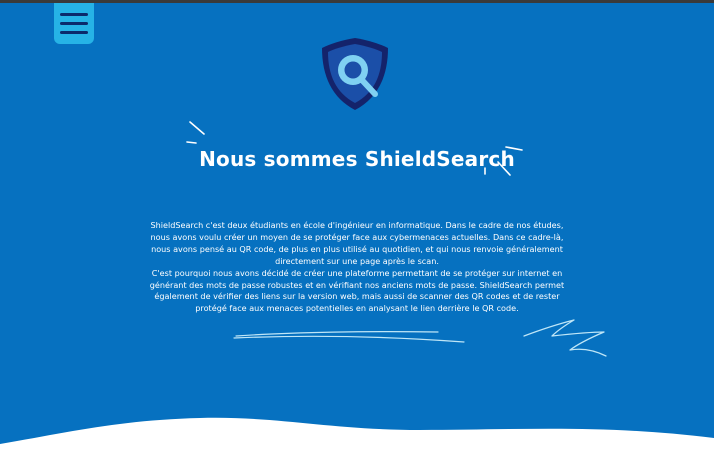 Image resolution: width=714 pixels, height=470 pixels. What do you see at coordinates (74, 23) in the screenshot?
I see `menu-button` at bounding box center [74, 23].